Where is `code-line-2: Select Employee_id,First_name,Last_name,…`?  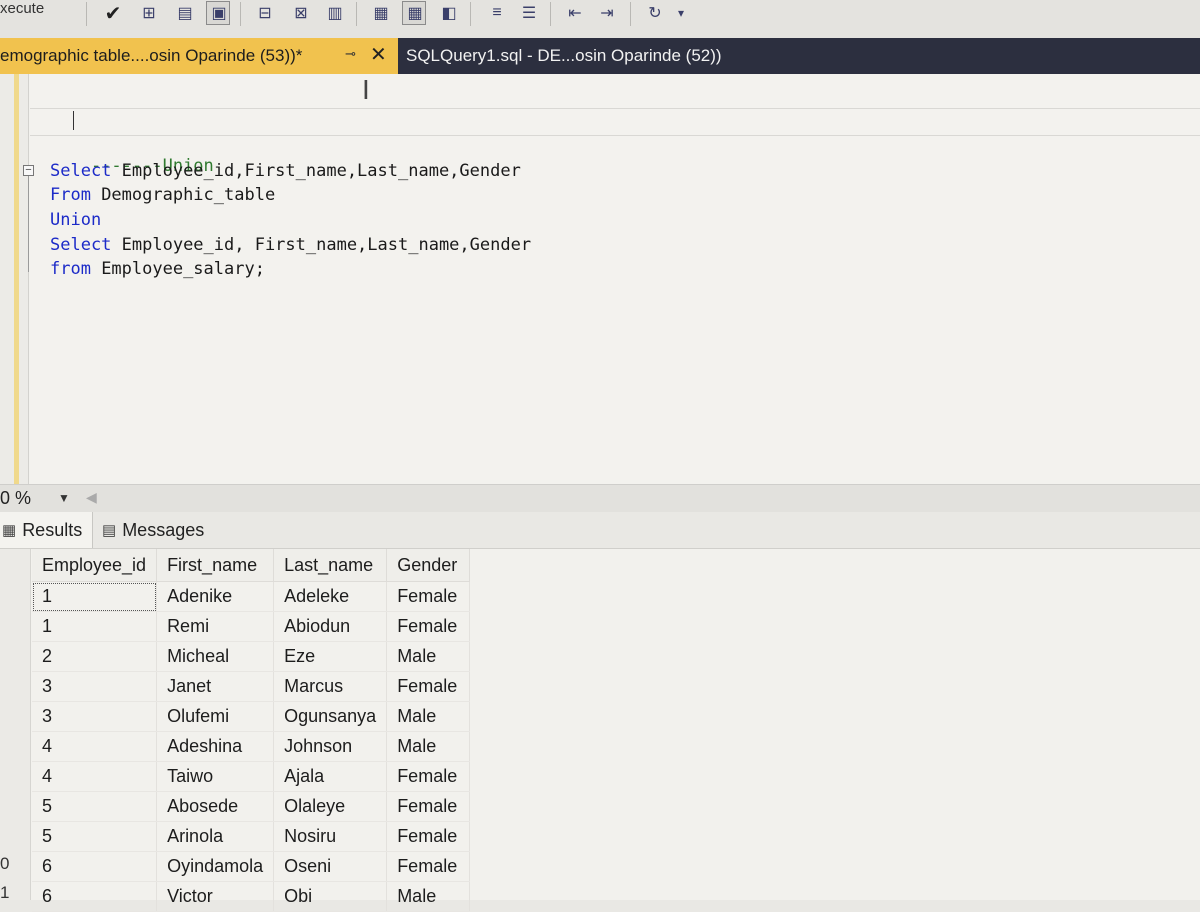 code-line-2: Select Employee_id,First_name,Last_name,… is located at coordinates (285, 171).